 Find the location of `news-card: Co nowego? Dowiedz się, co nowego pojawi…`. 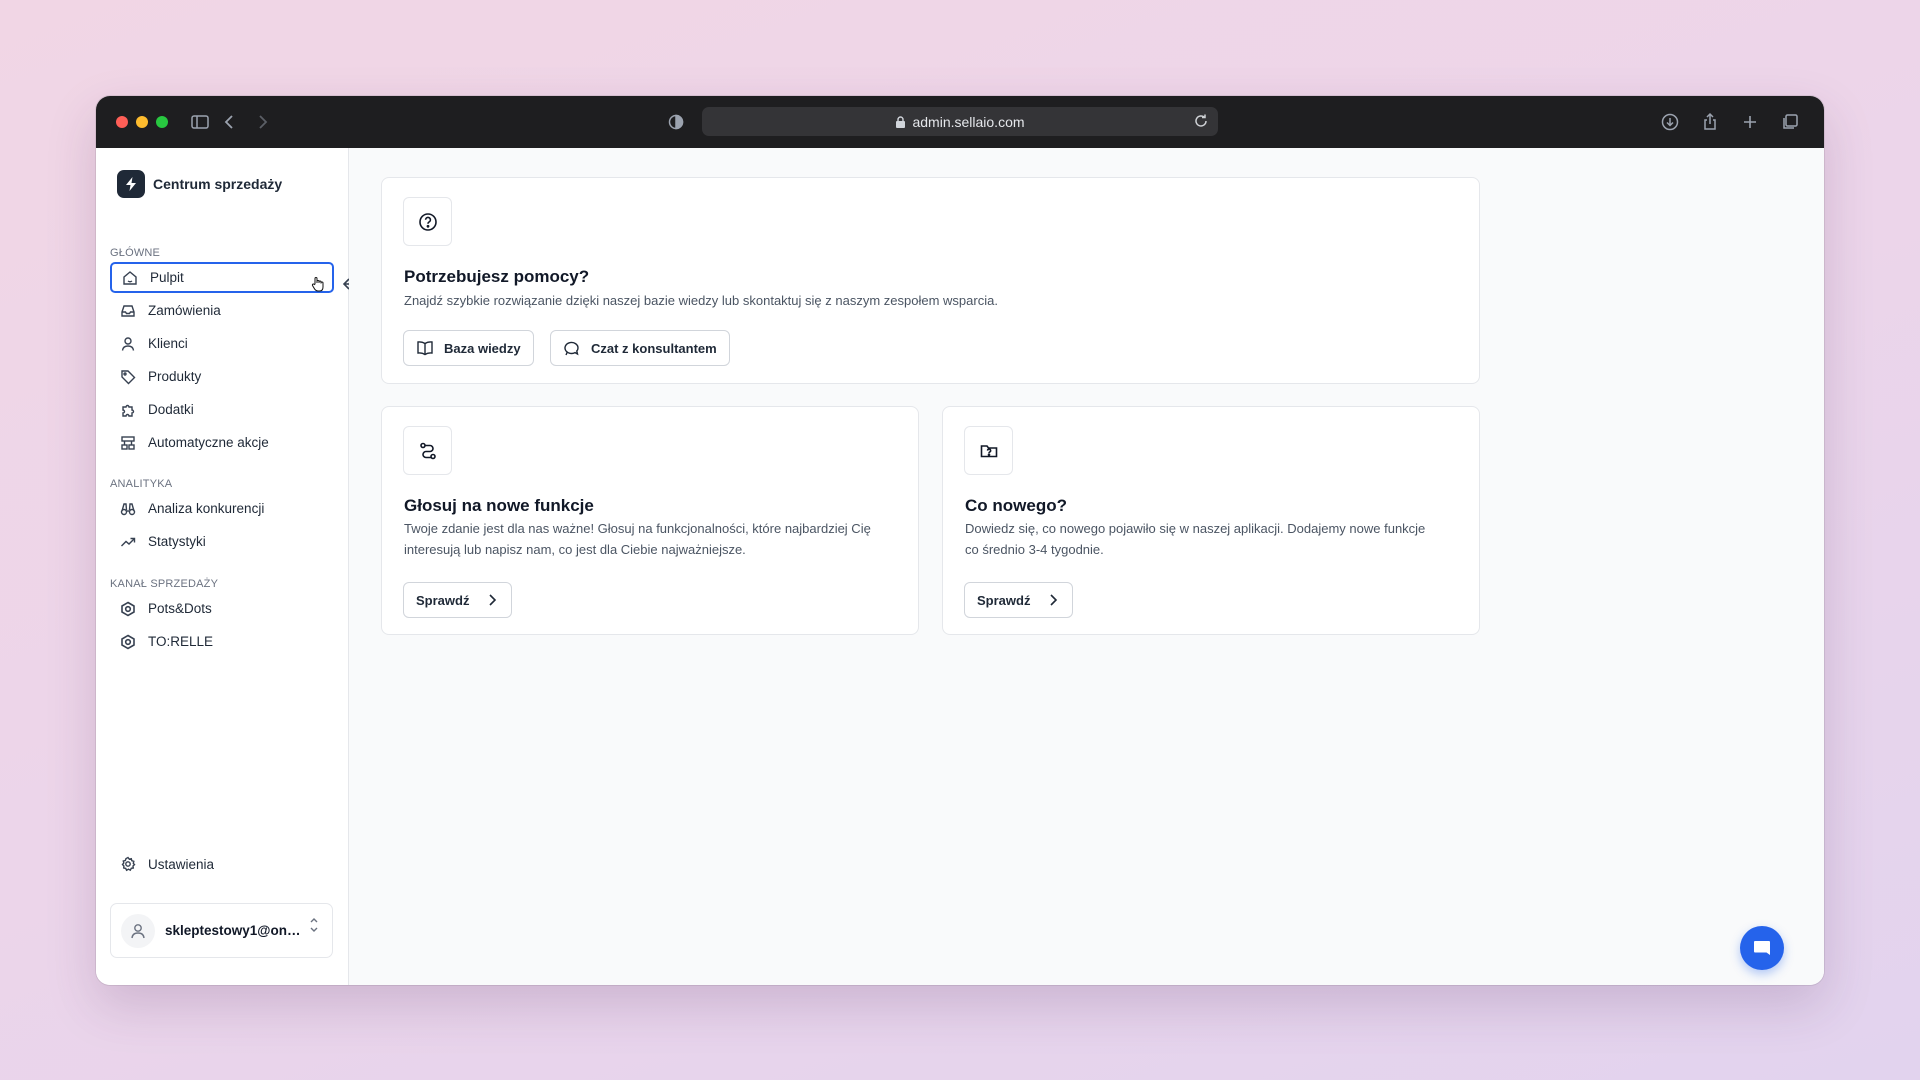

news-card: Co nowego? Dowiedz się, co nowego pojawi… is located at coordinates (1211, 520).